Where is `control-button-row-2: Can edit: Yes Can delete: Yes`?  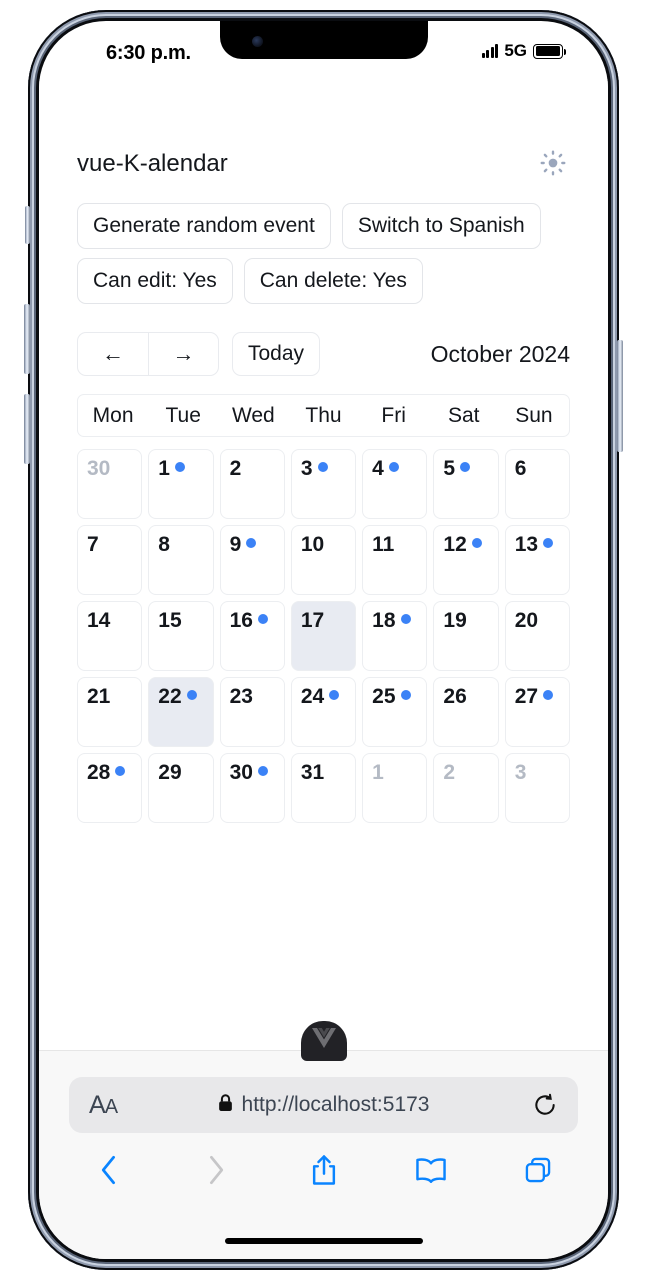
control-button-row-2: Can edit: Yes Can delete: Yes is located at coordinates (323, 281).